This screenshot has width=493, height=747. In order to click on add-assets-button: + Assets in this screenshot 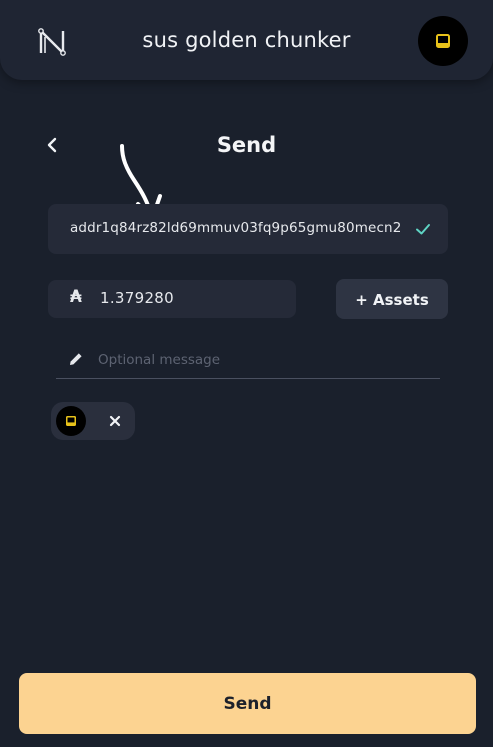, I will do `click(392, 299)`.